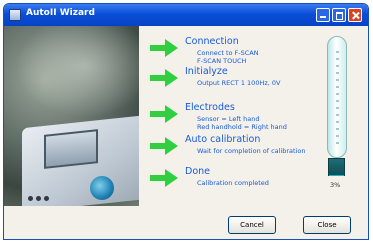 The image size is (373, 244). Describe the element at coordinates (43, 193) in the screenshot. I see `device-ports` at that location.